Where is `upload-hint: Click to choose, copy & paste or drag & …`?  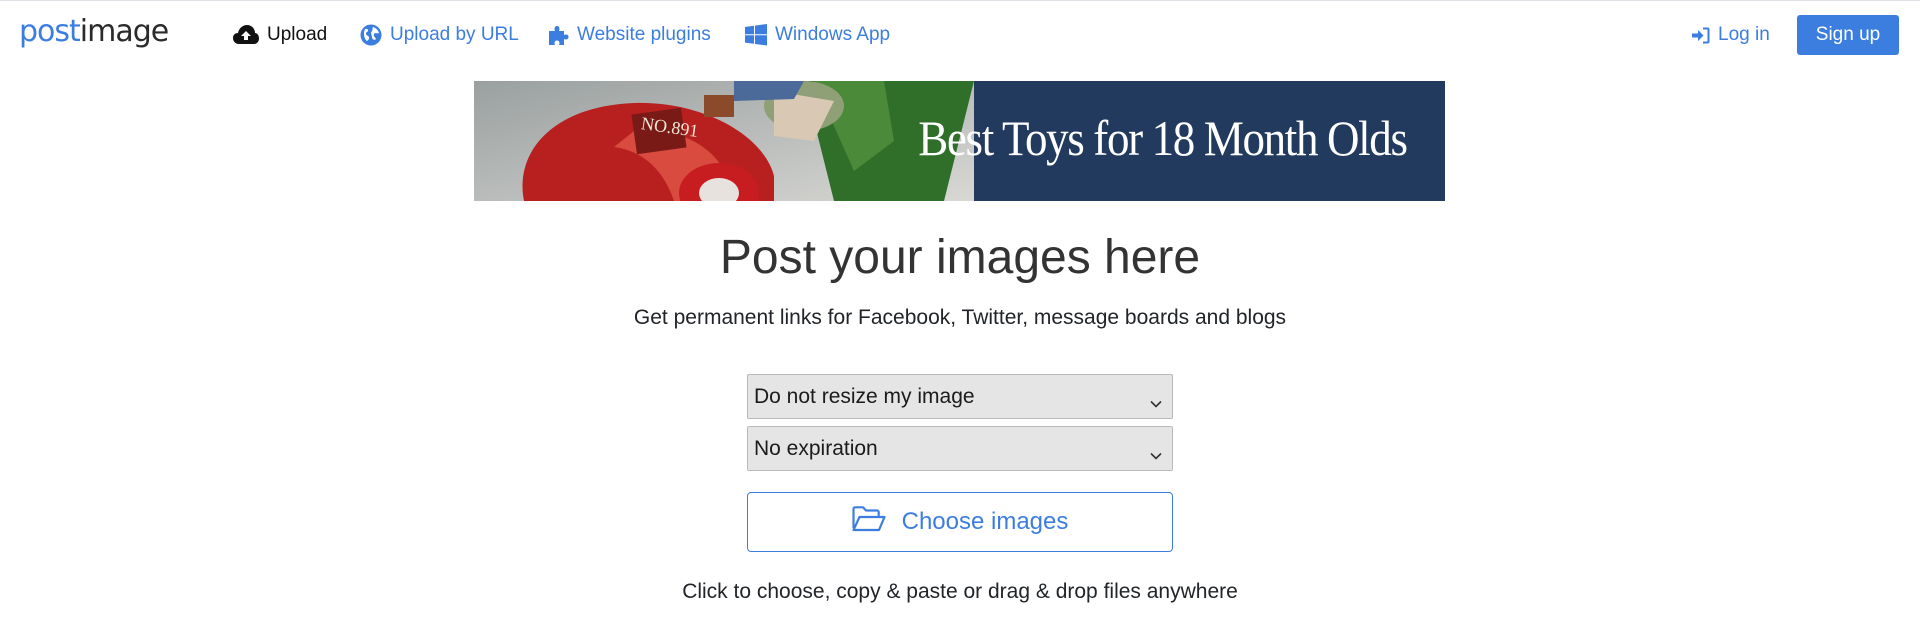 upload-hint: Click to choose, copy & paste or drag & … is located at coordinates (960, 591).